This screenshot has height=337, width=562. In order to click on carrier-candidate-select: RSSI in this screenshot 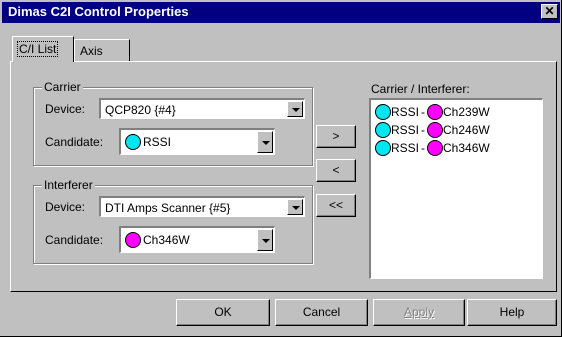, I will do `click(197, 141)`.